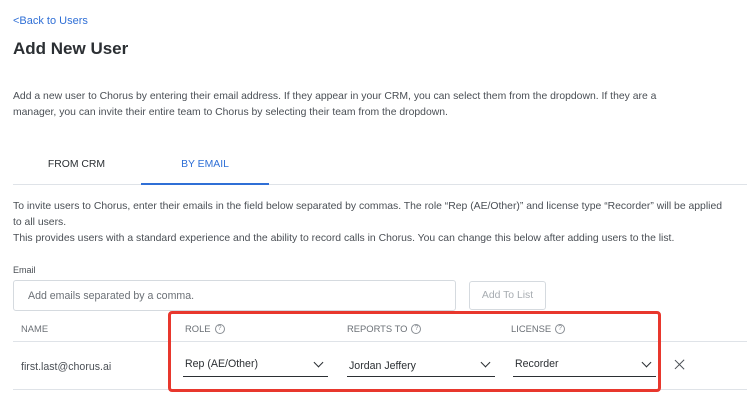  What do you see at coordinates (377, 328) in the screenshot?
I see `column-header-reports-to-label: REPORTS TO` at bounding box center [377, 328].